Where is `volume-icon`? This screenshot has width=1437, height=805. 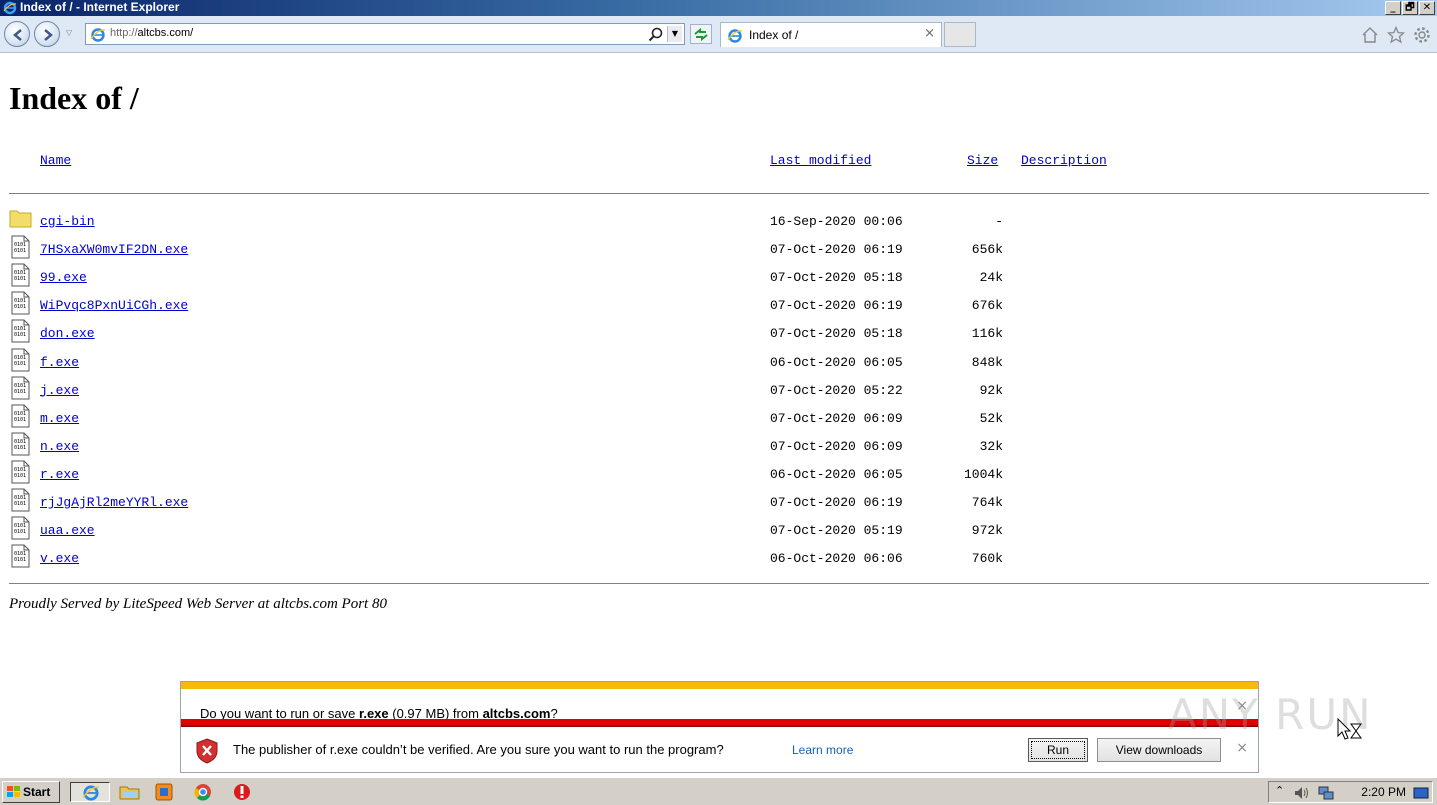
volume-icon is located at coordinates (1302, 793).